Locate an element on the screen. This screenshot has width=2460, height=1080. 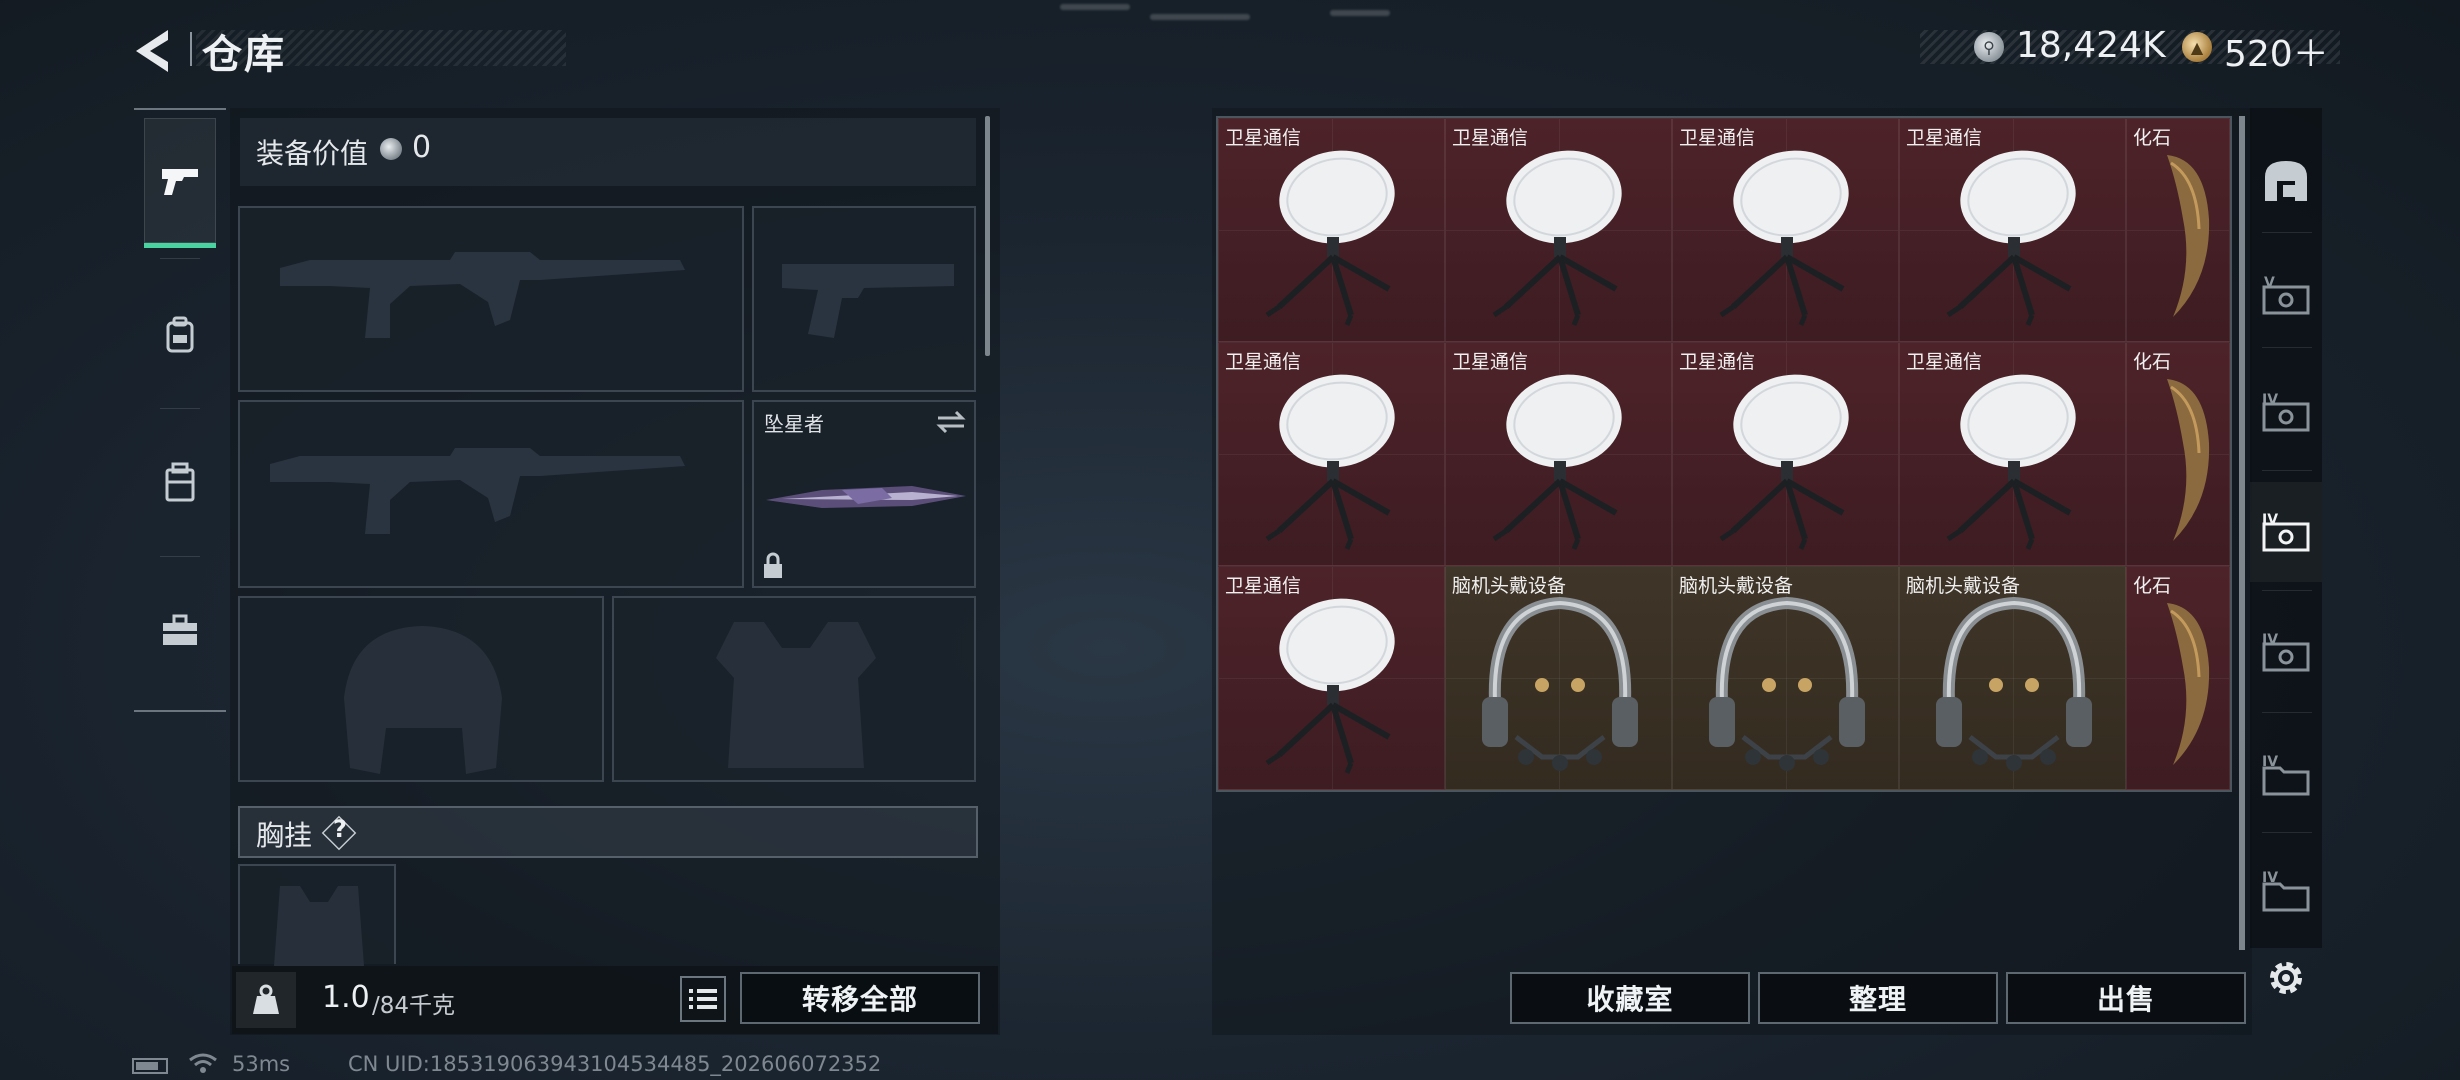
swap-icon is located at coordinates (951, 422).